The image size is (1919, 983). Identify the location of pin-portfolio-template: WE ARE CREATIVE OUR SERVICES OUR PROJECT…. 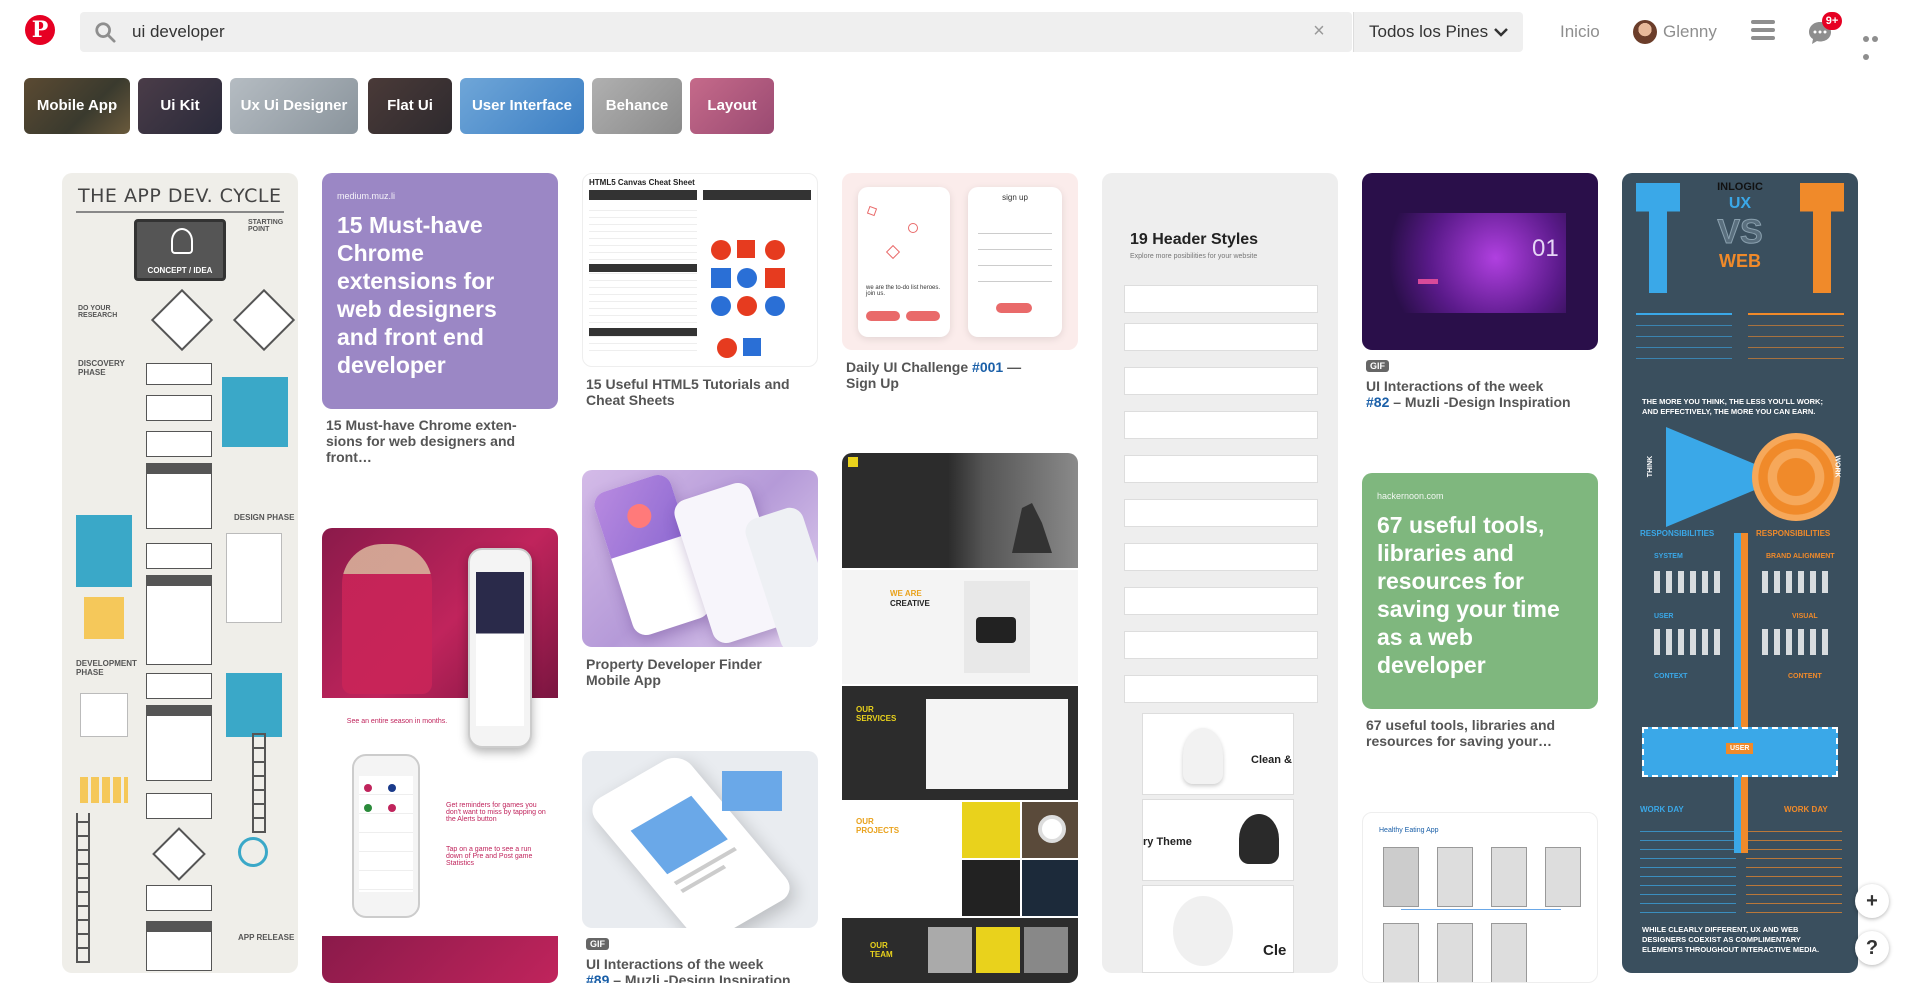
(960, 718).